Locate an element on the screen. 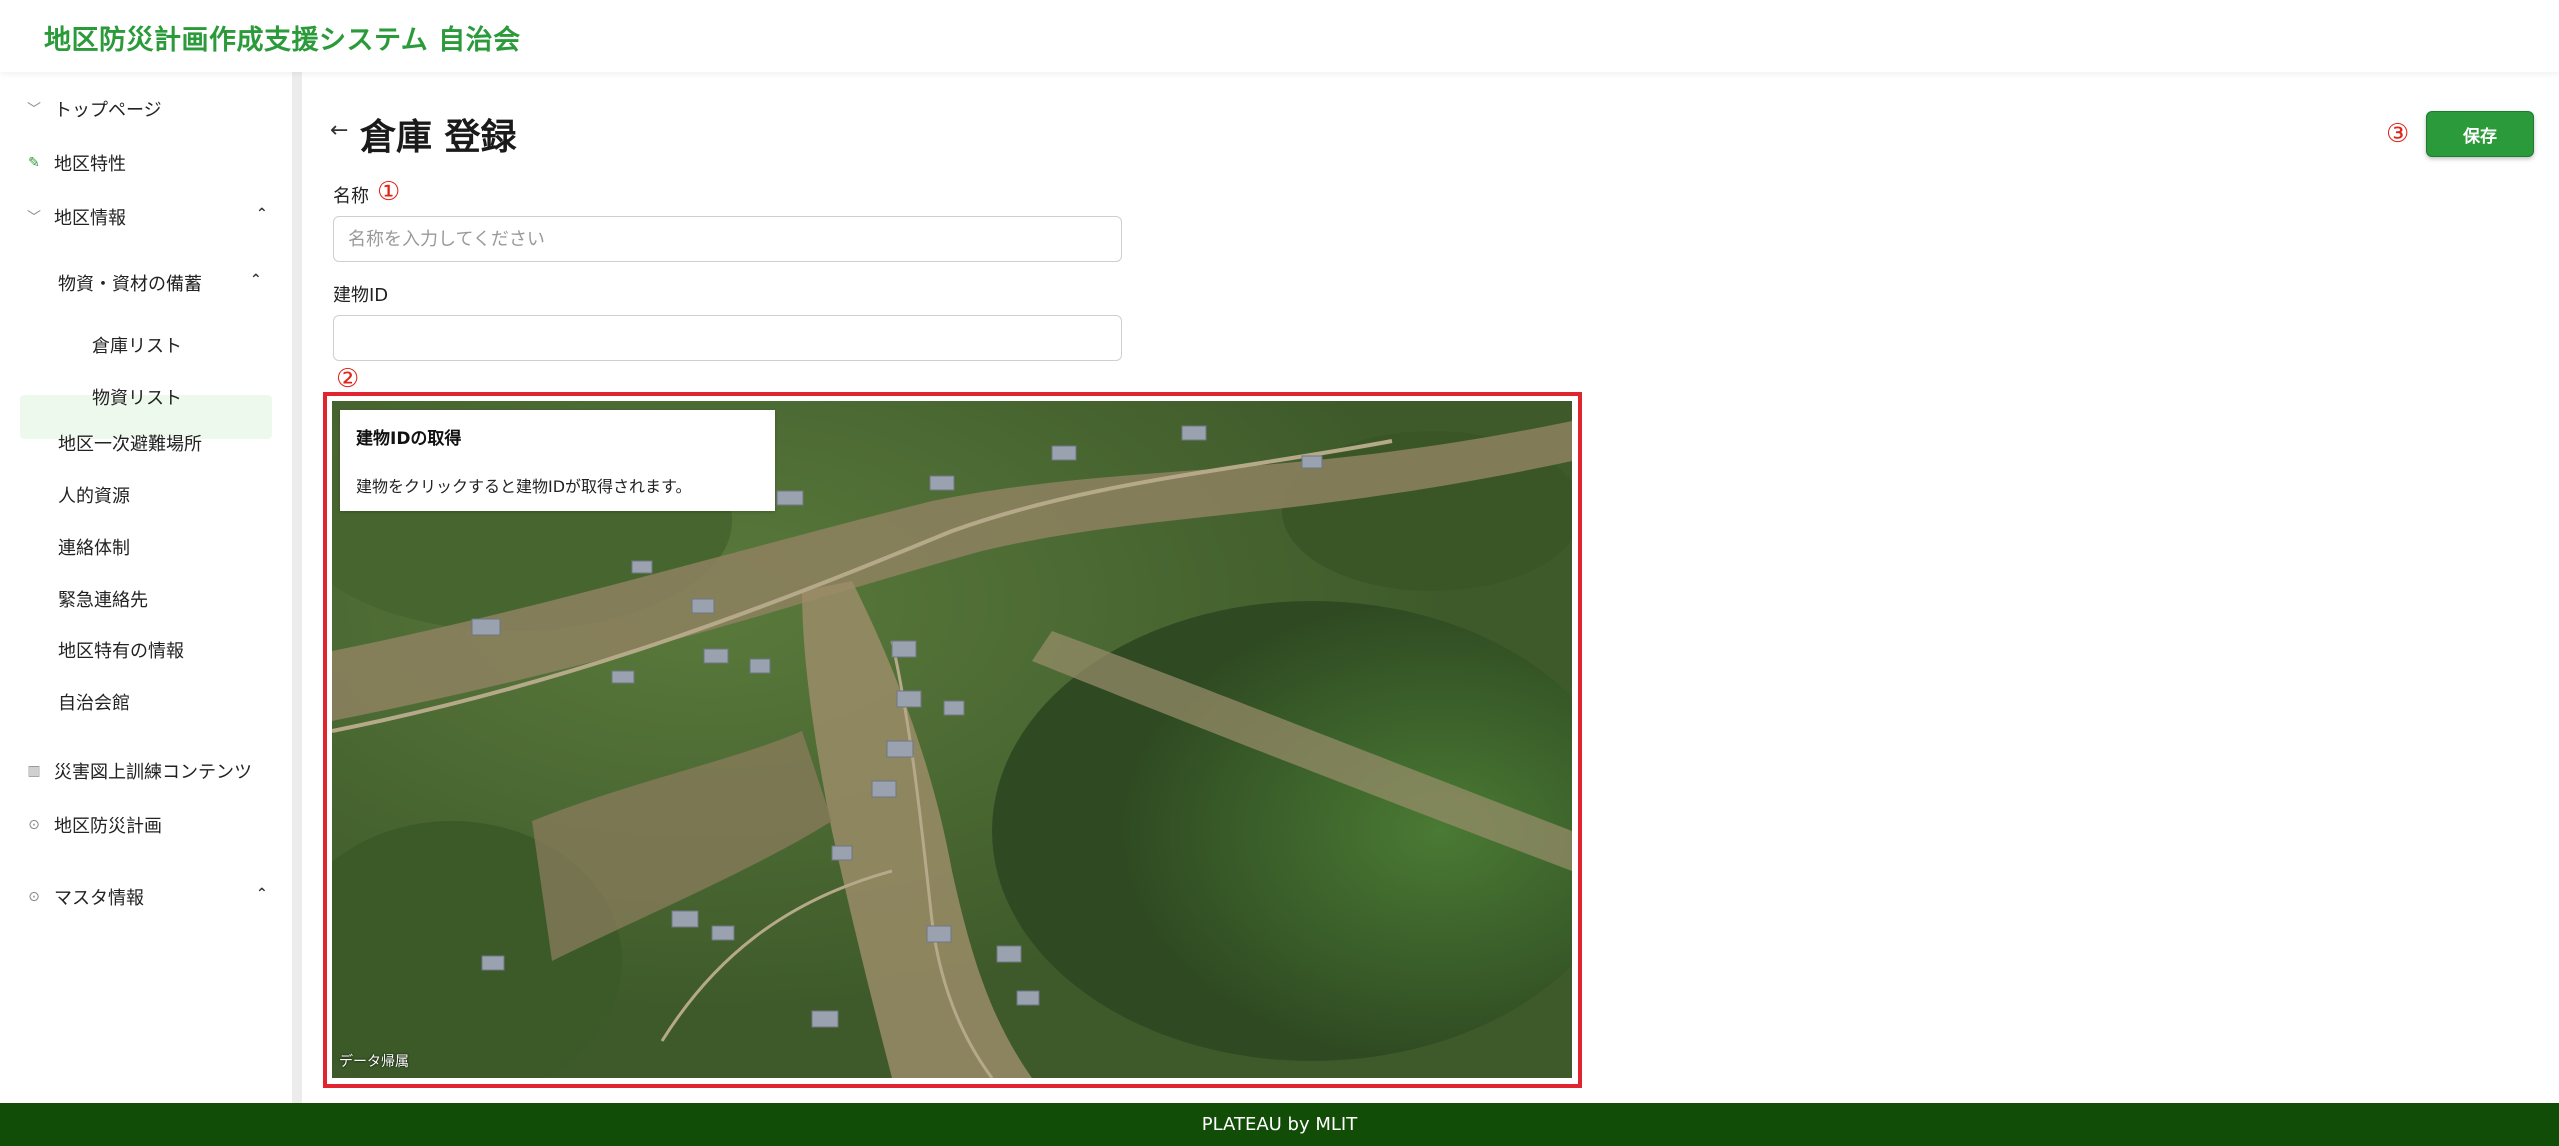 This screenshot has height=1146, width=2559. sidebar-item-stockpile: 物資・資材の備蓄 is located at coordinates (130, 283).